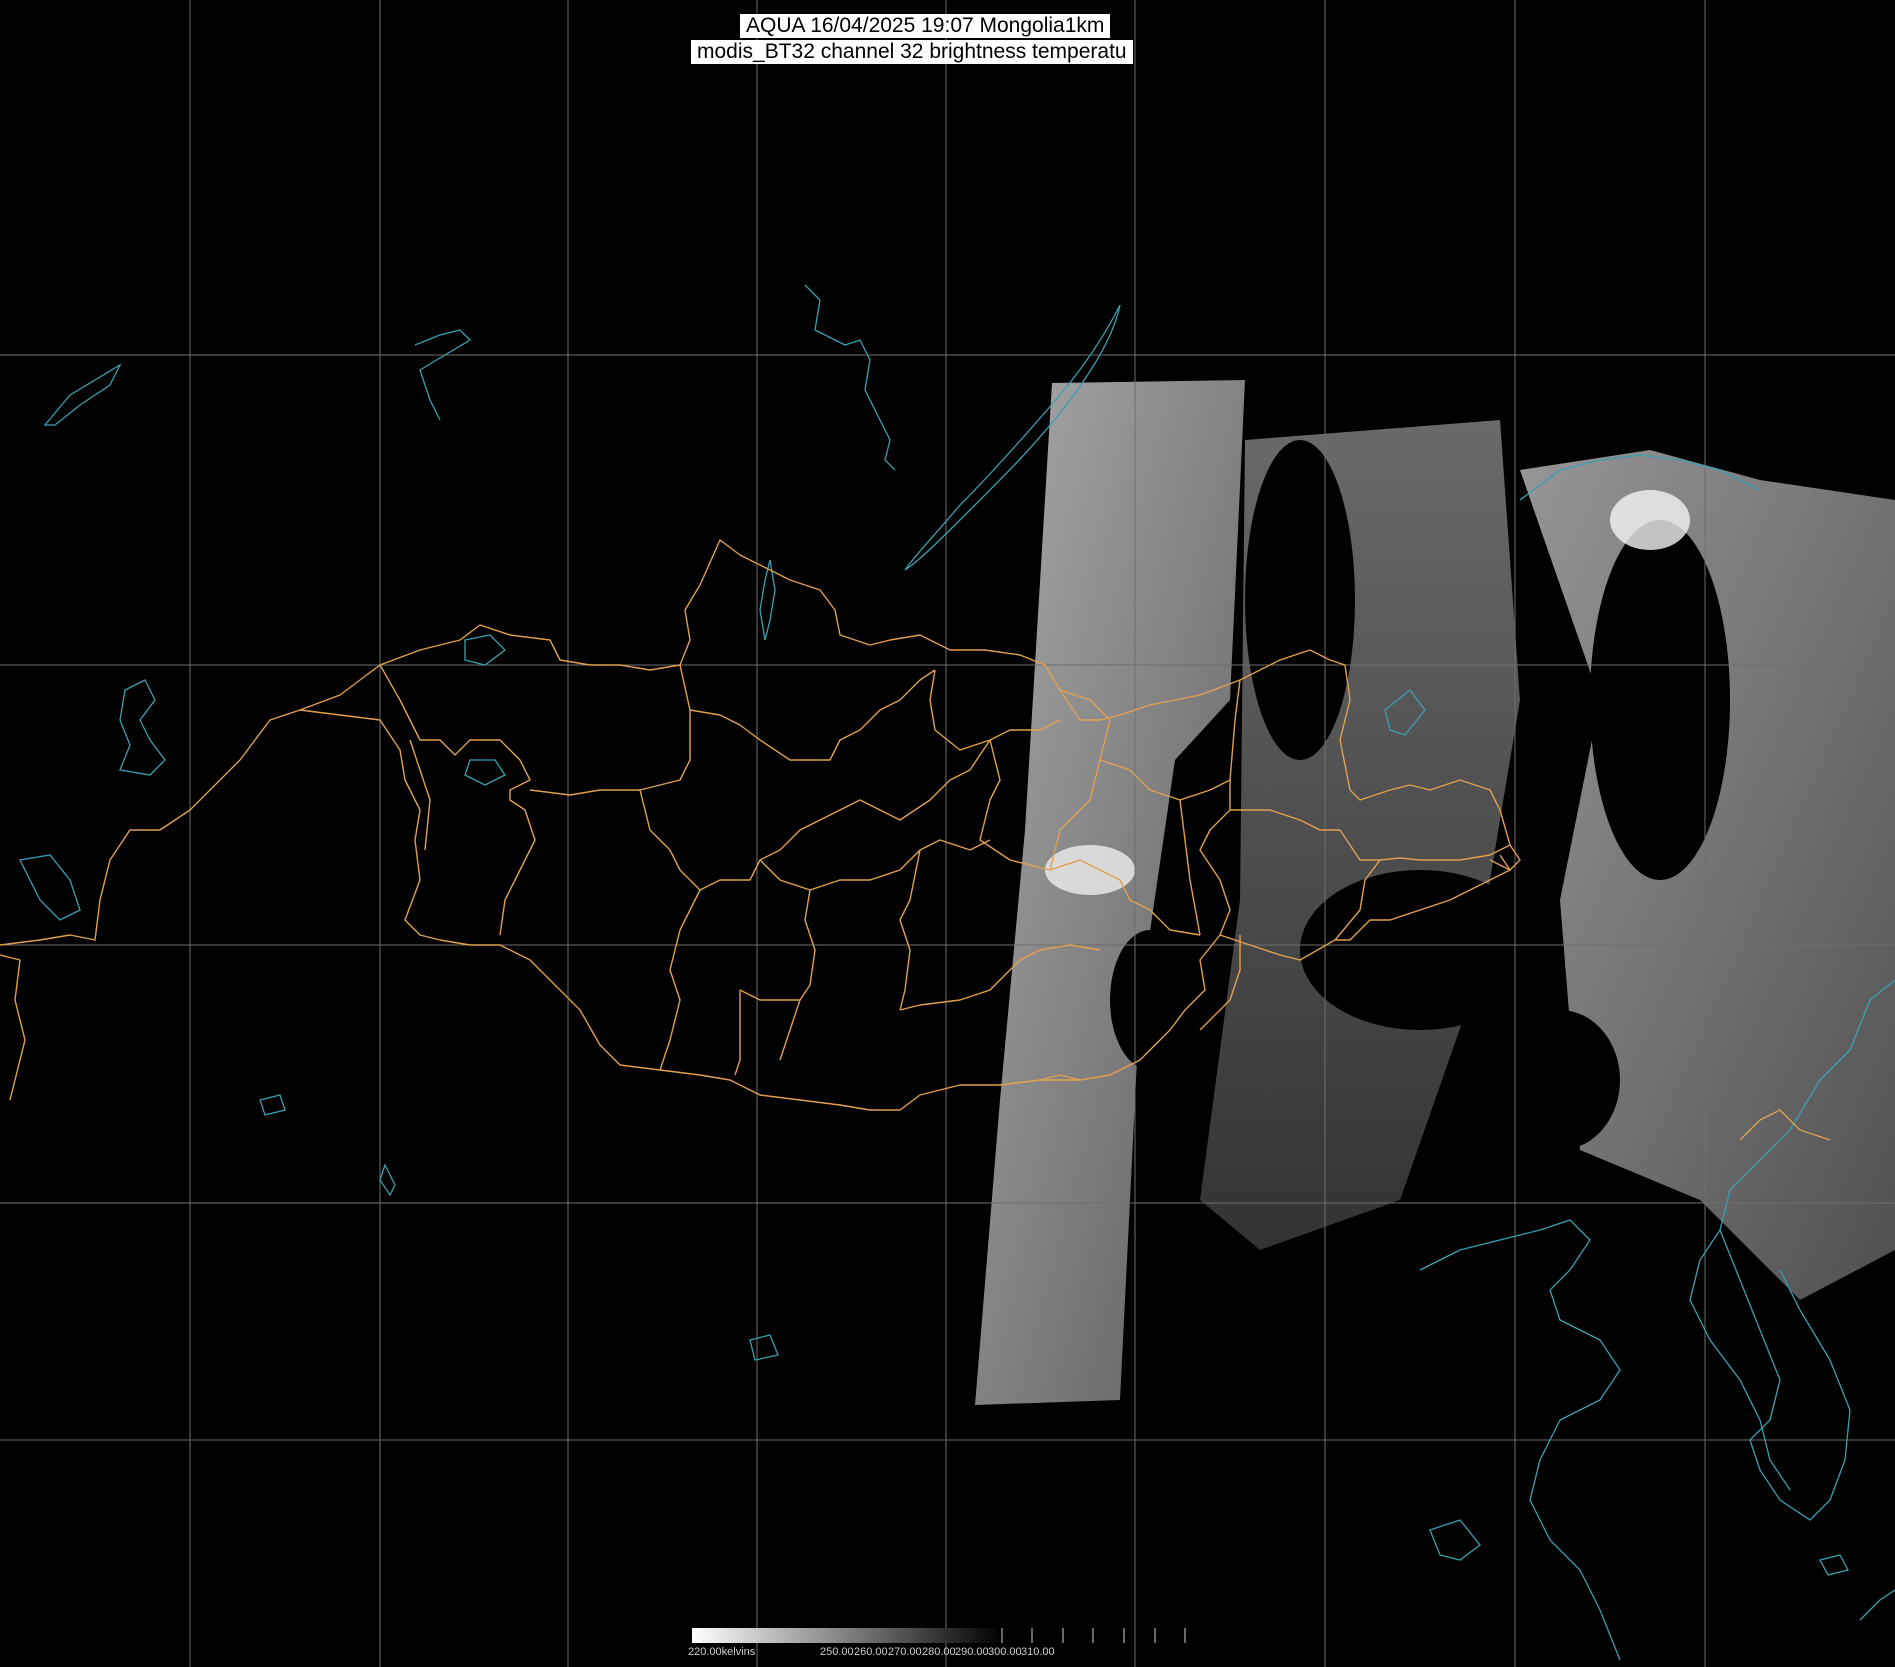 The height and width of the screenshot is (1667, 1895). I want to click on colorbar-tick-label: 310.00, so click(1038, 1652).